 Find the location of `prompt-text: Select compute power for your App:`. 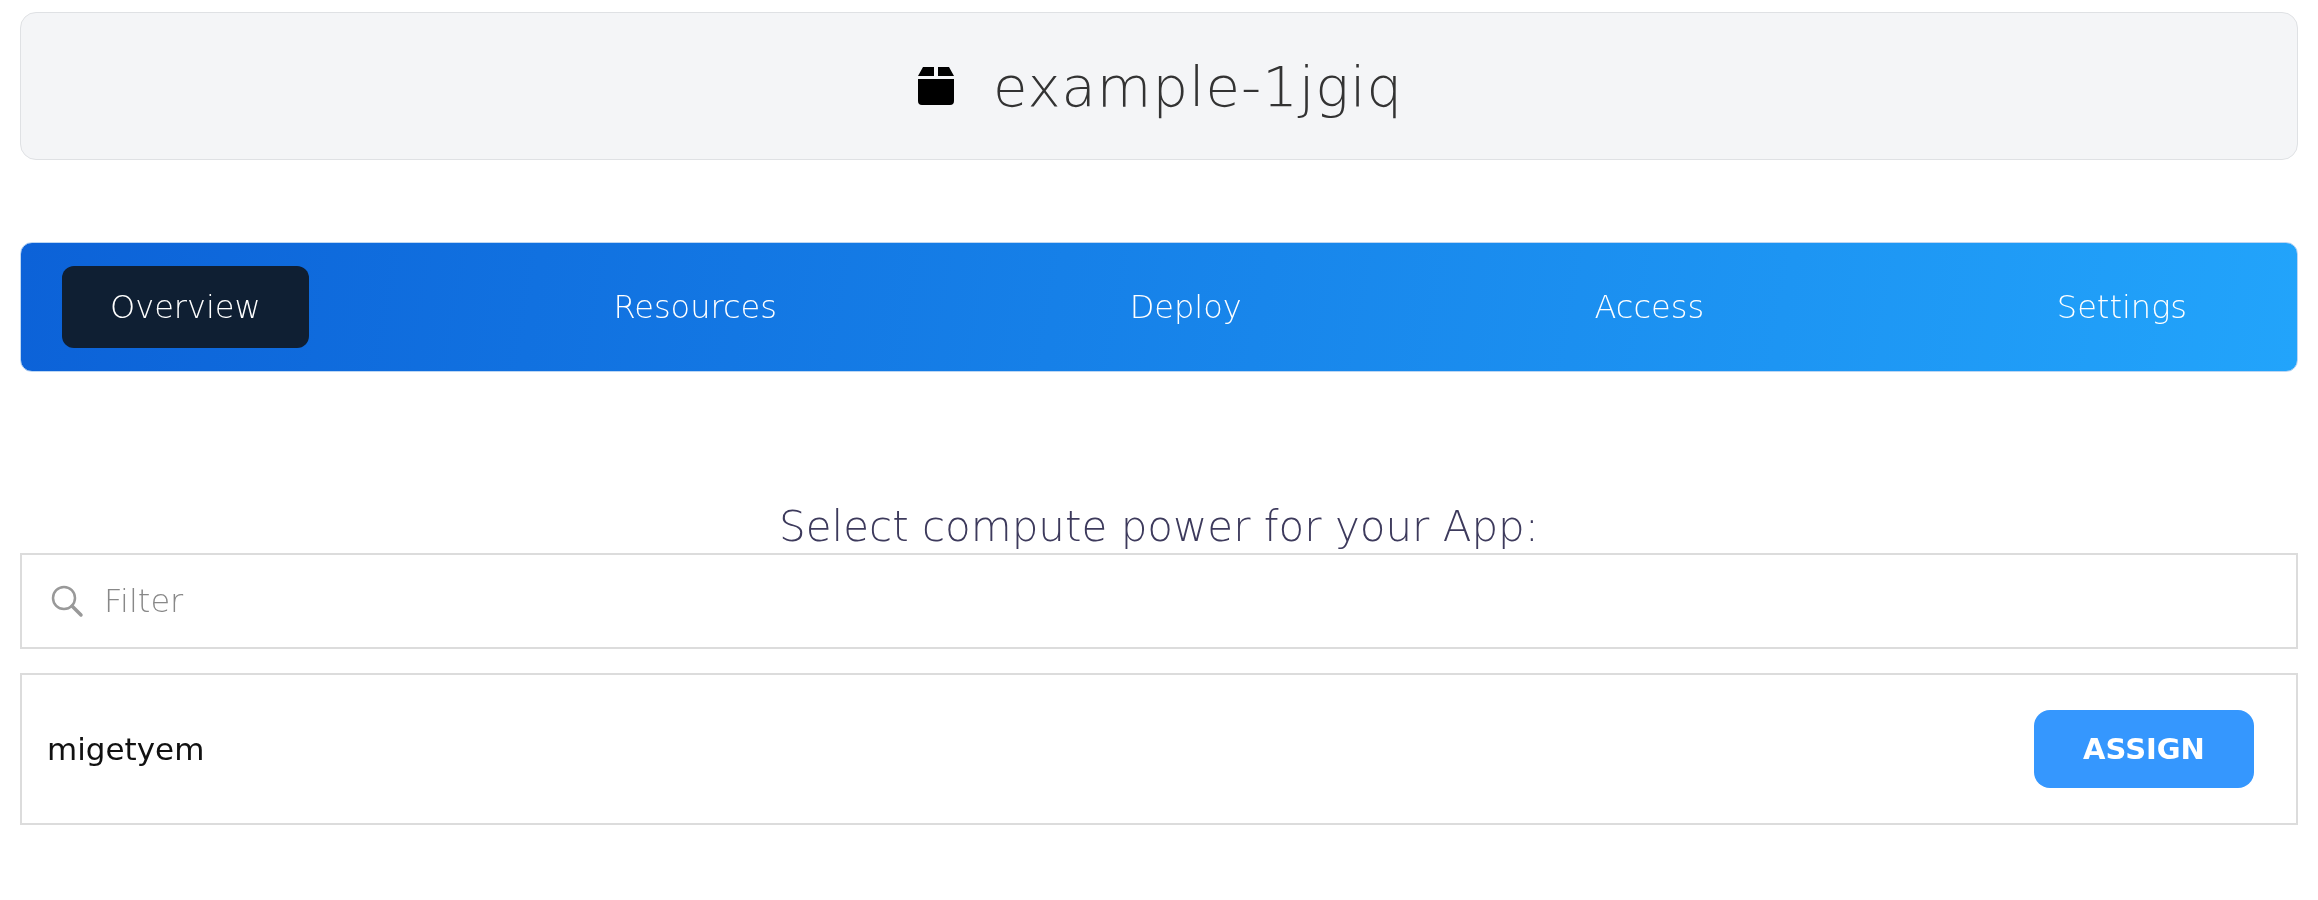

prompt-text: Select compute power for your App: is located at coordinates (1159, 526).